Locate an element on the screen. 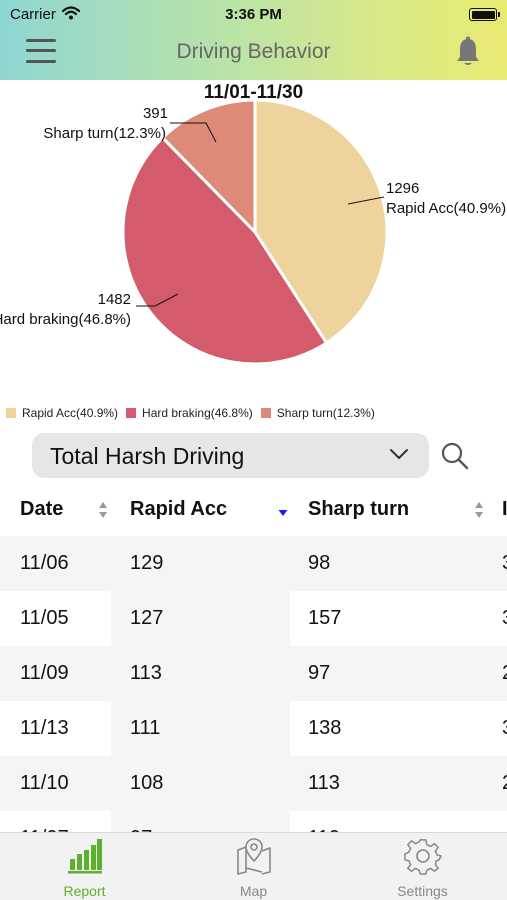 This screenshot has height=900, width=507. table-header: Date Rapid Acc Sharp turn I is located at coordinates (253, 510).